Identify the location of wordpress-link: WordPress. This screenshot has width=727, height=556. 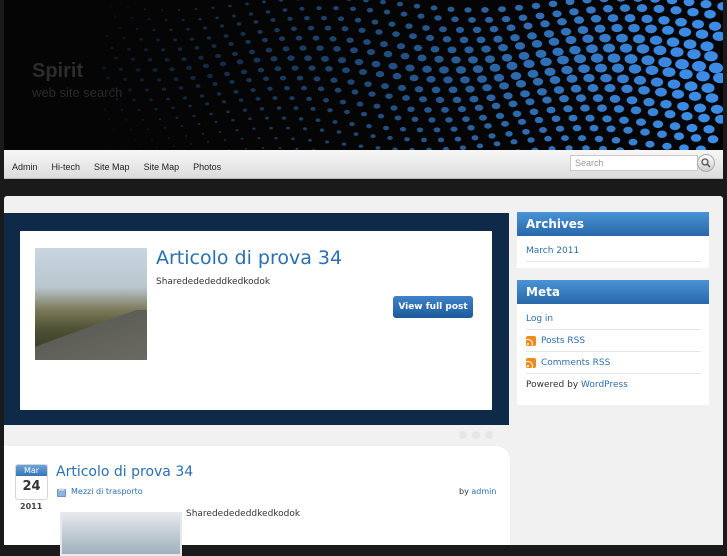
(604, 385).